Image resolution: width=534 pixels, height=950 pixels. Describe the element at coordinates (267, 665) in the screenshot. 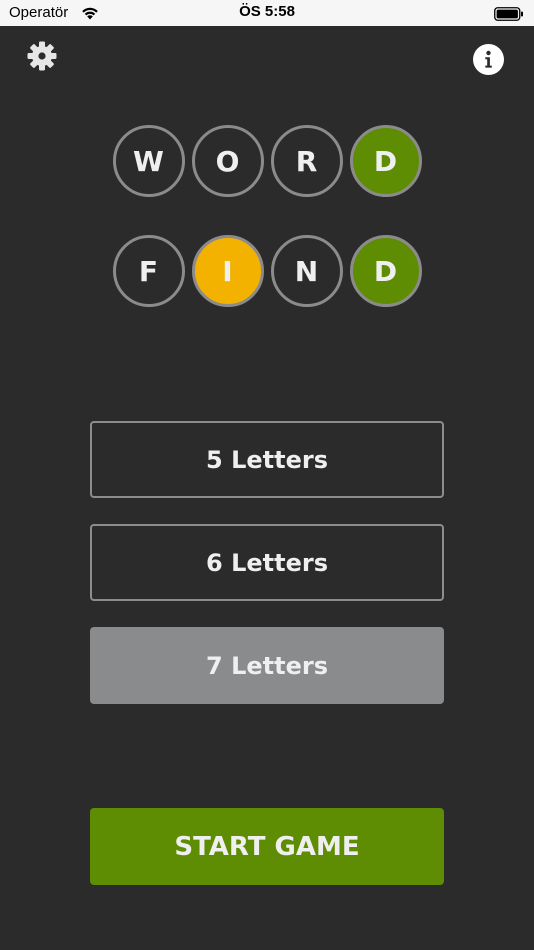

I see `seven-letters-button: 7 Letters` at that location.